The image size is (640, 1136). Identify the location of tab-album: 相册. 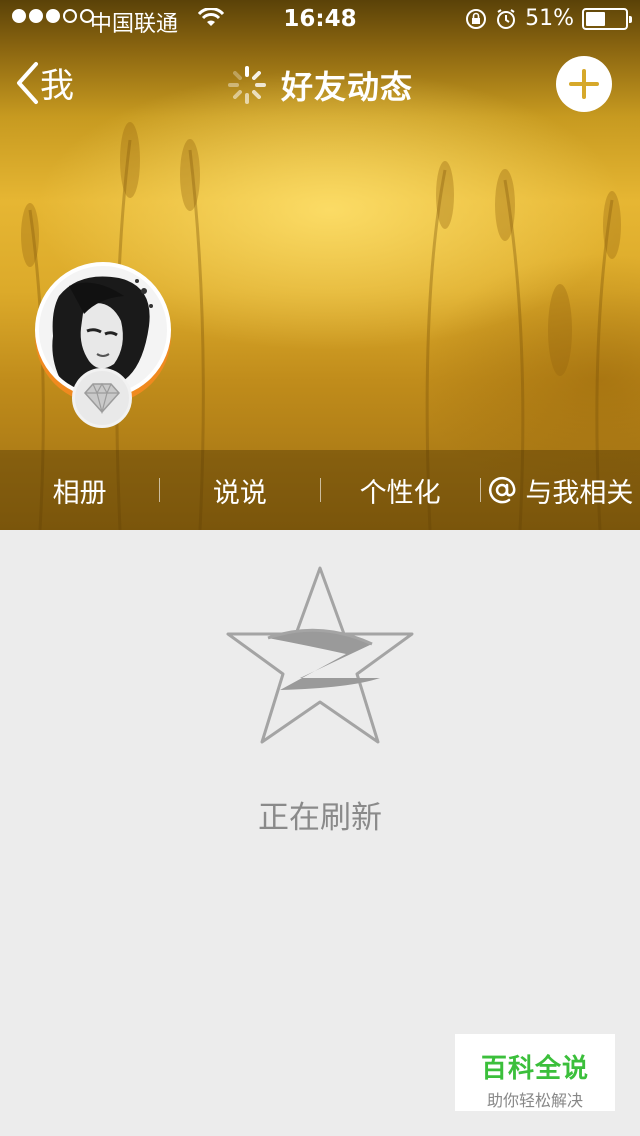
(79, 490).